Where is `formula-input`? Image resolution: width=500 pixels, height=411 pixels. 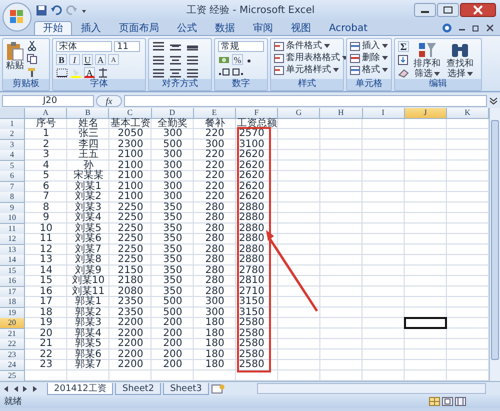 formula-input is located at coordinates (305, 100).